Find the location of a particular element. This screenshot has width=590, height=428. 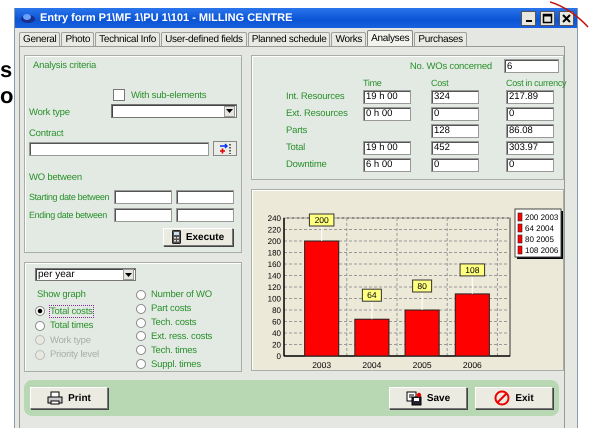

radio-label: Work type is located at coordinates (70, 340).